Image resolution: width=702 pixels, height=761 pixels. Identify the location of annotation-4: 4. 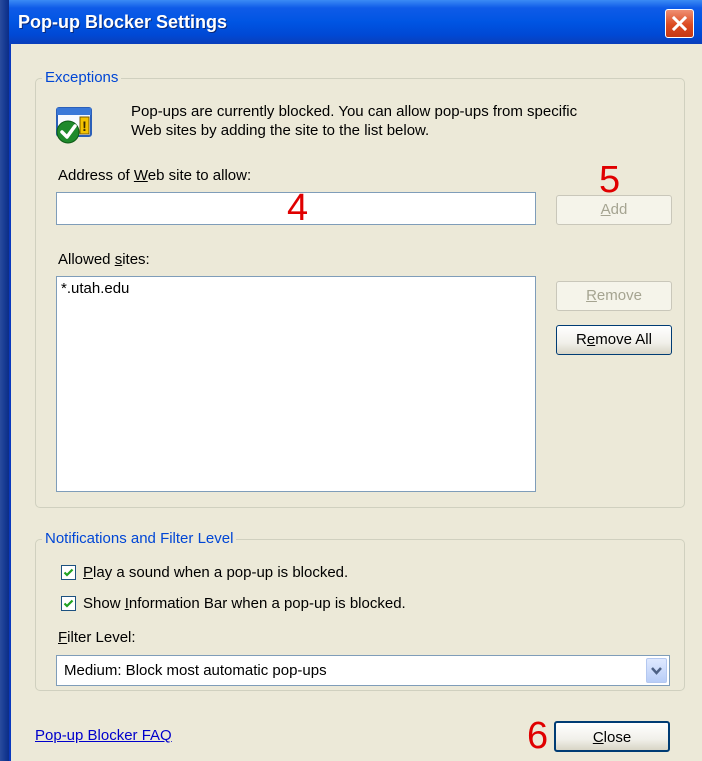
(298, 208).